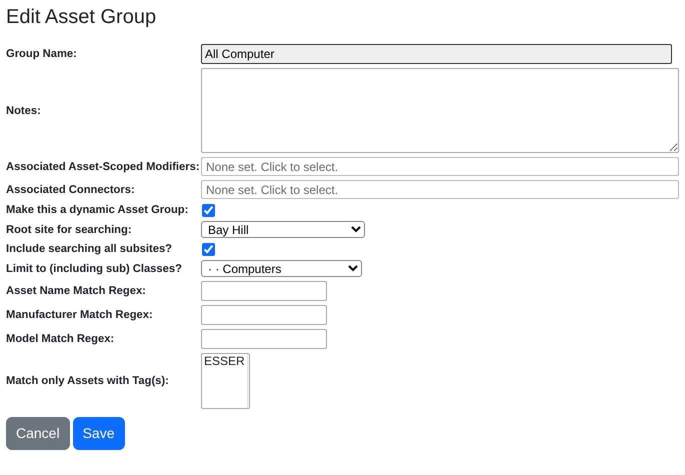  I want to click on select-field: · · Computers, so click(281, 268).